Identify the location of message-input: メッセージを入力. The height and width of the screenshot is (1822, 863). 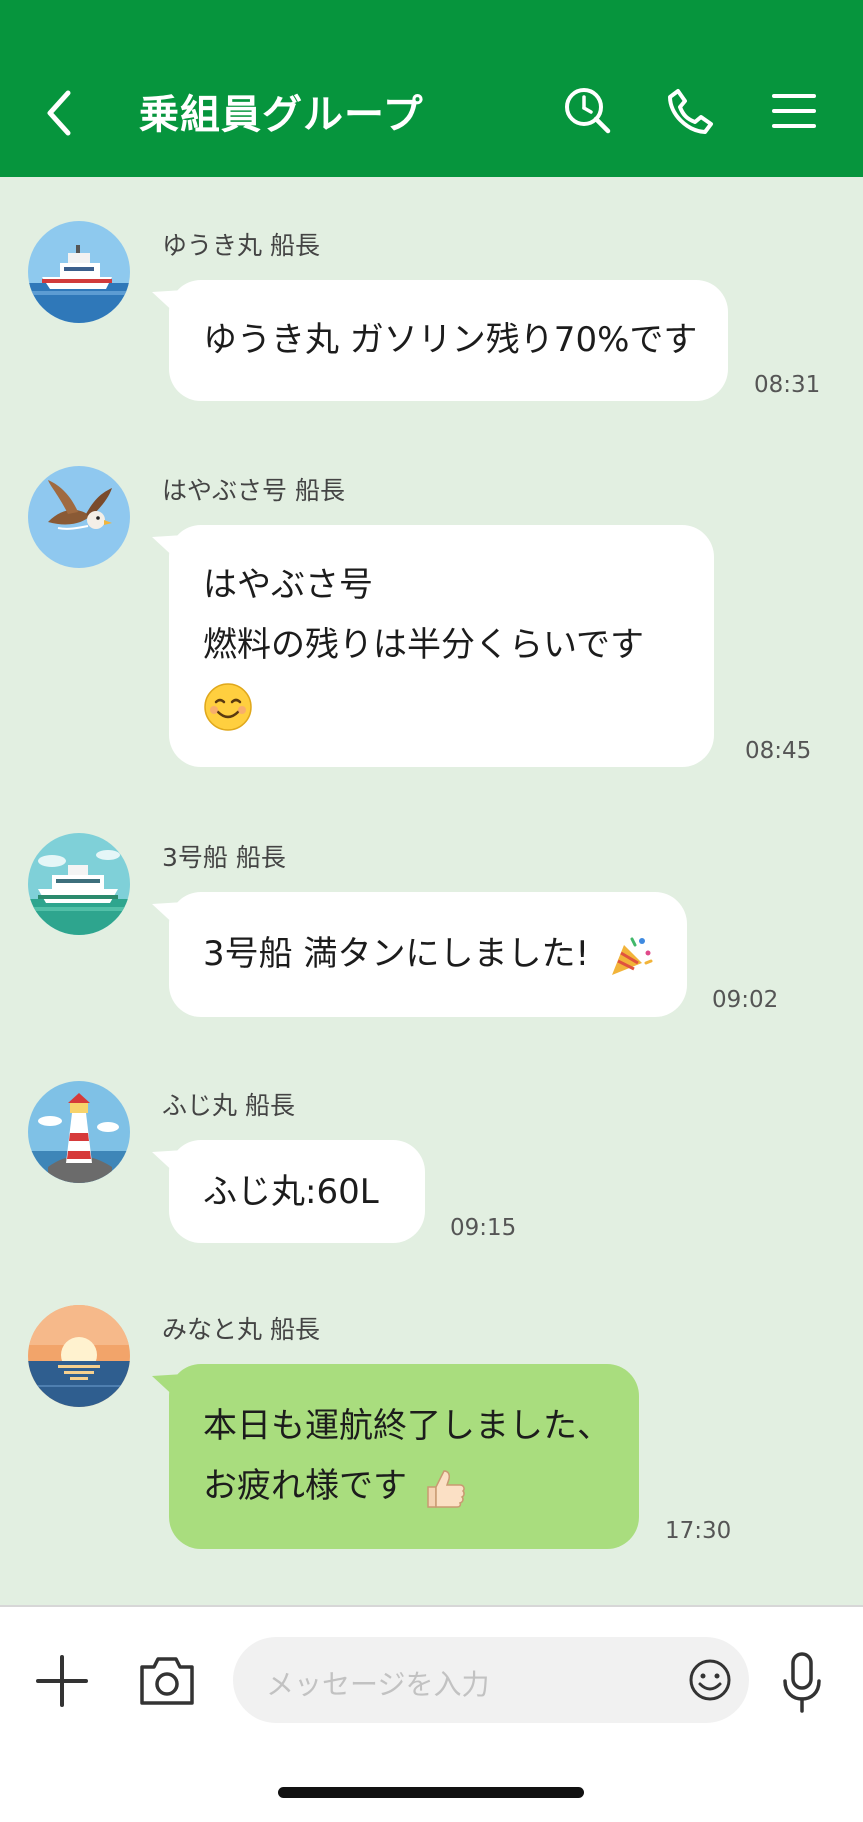
(491, 1680).